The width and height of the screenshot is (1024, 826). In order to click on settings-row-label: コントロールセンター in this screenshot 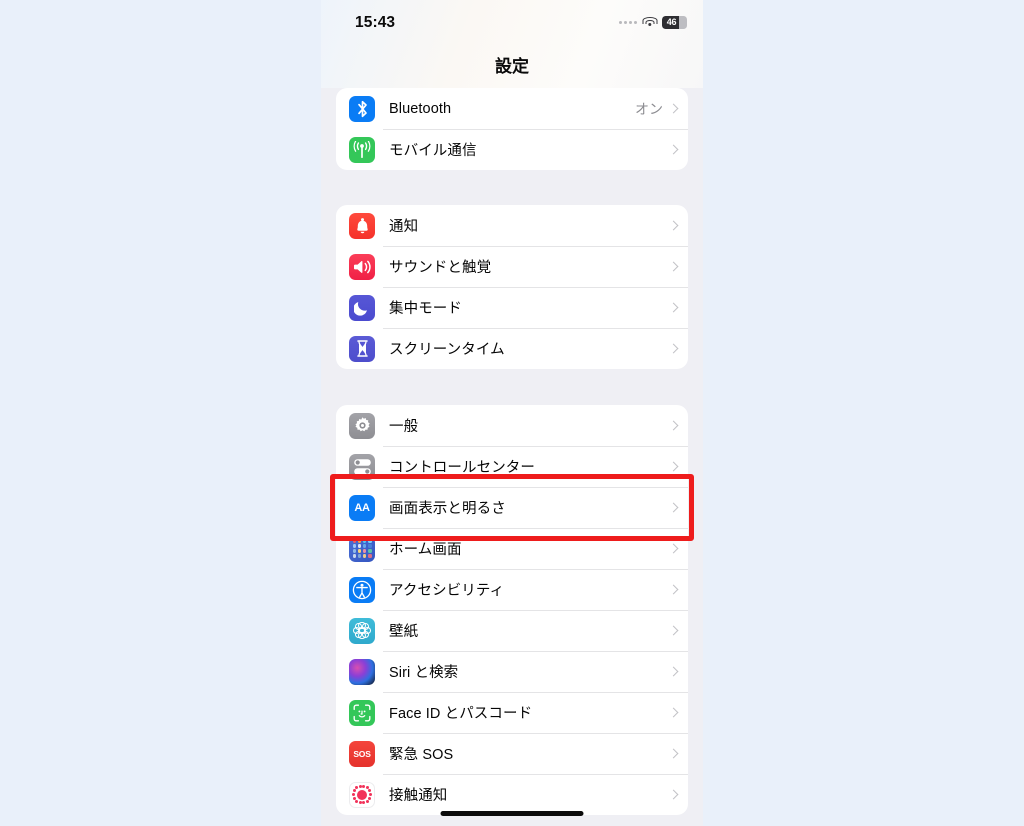, I will do `click(462, 468)`.